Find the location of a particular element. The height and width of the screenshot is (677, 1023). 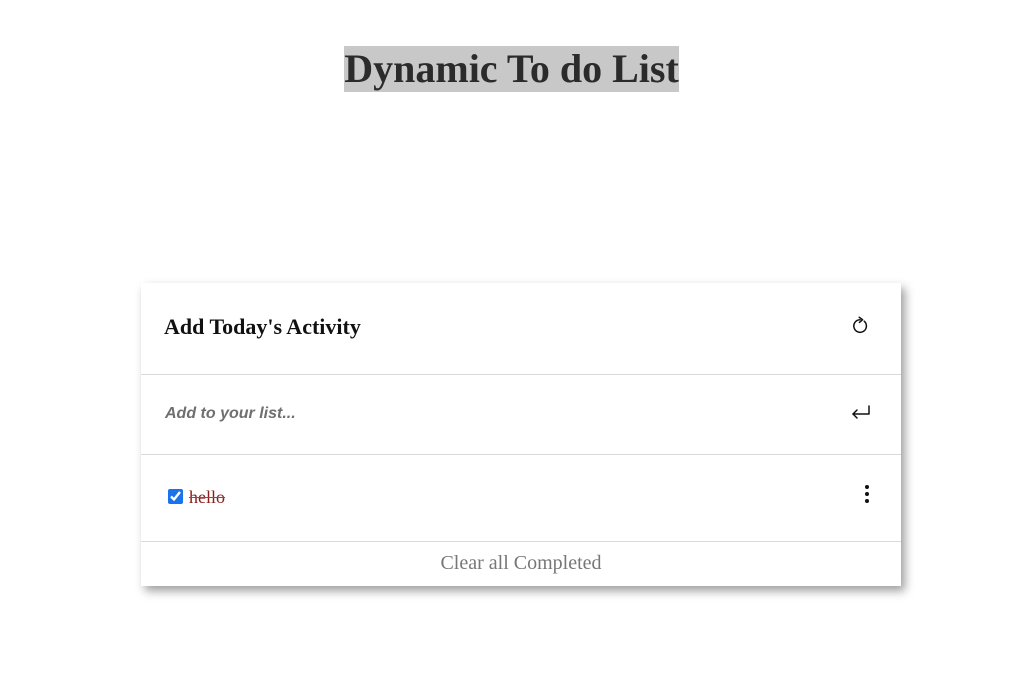

add-item-row is located at coordinates (521, 415).